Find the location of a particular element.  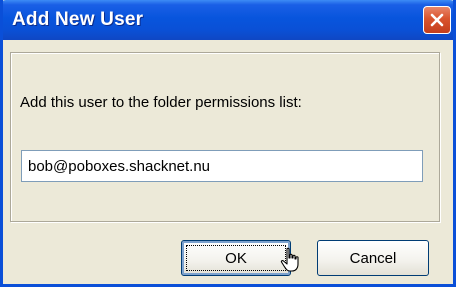

cancel-button: Cancel is located at coordinates (373, 258).